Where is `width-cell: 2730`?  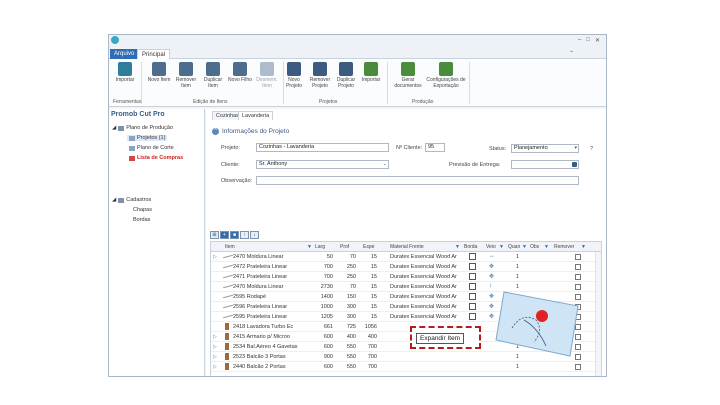
width-cell: 2730 is located at coordinates (324, 287).